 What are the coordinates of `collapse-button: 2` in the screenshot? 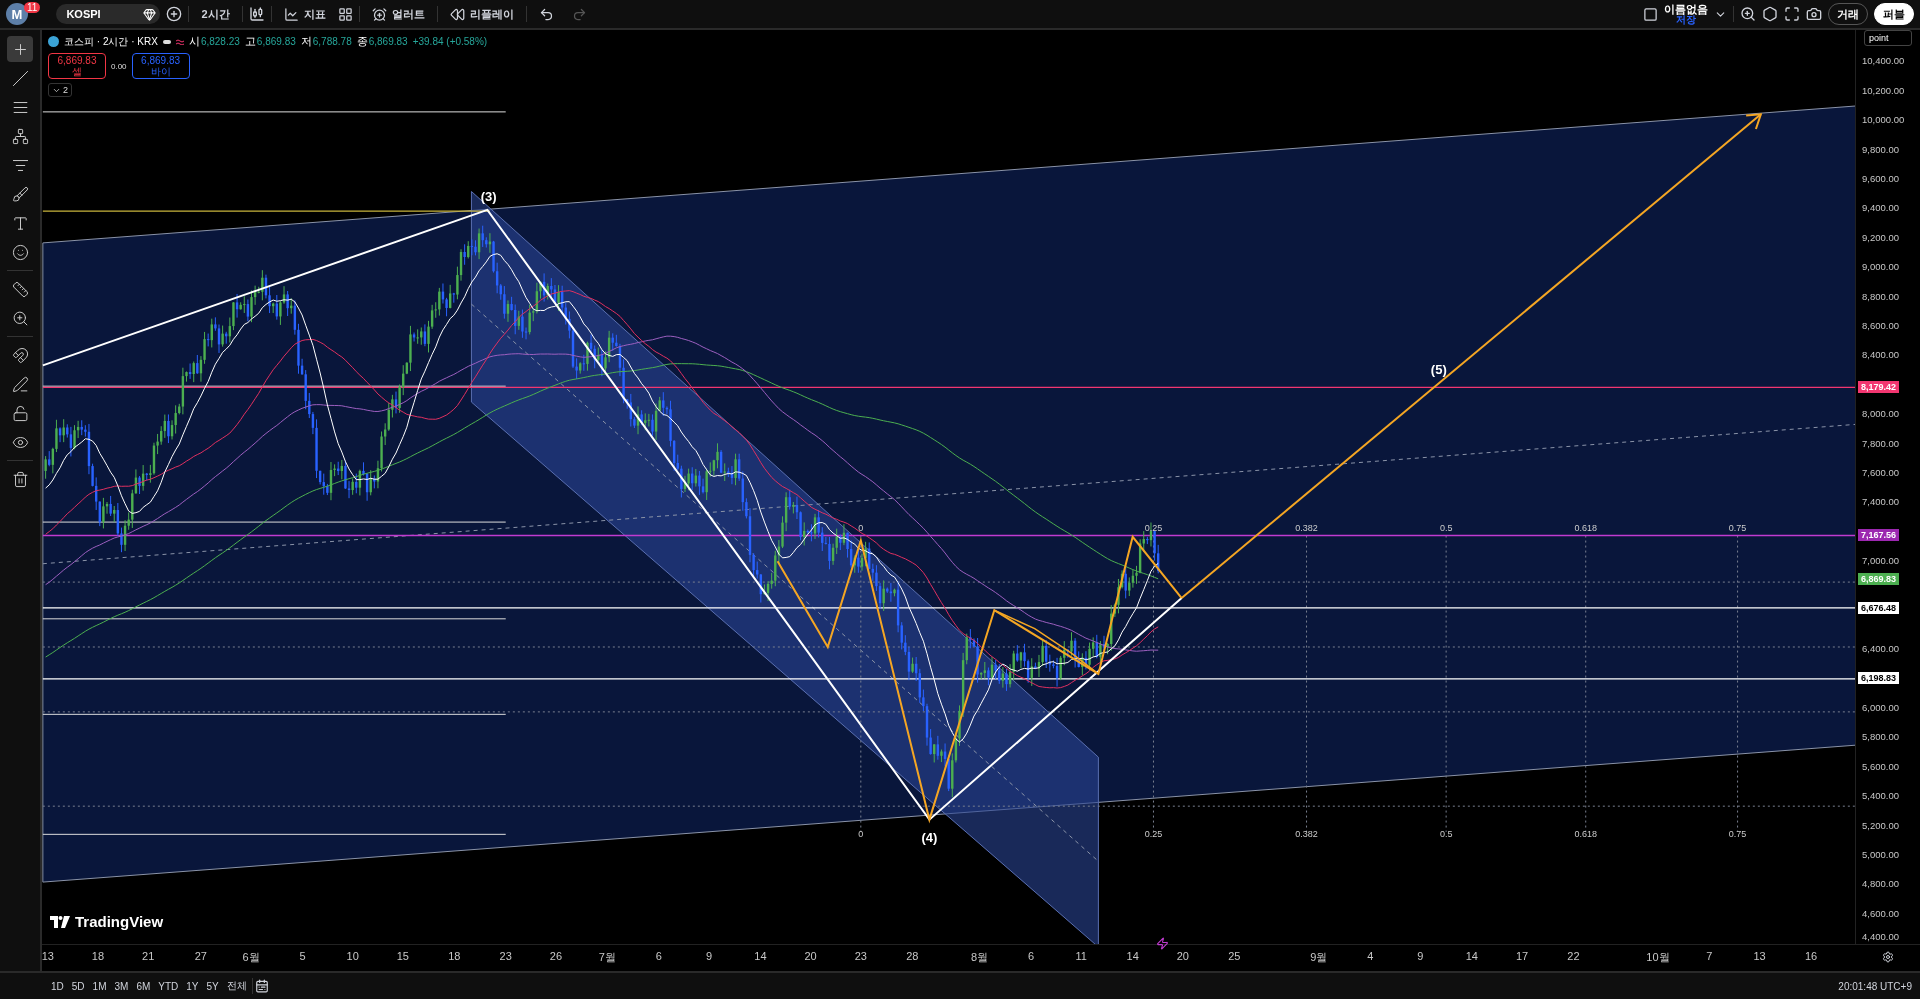 It's located at (60, 90).